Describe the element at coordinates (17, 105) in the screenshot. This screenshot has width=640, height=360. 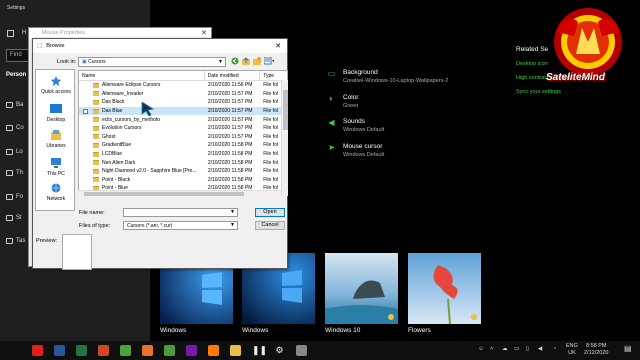
I see `sidebar-item-background: Ba` at that location.